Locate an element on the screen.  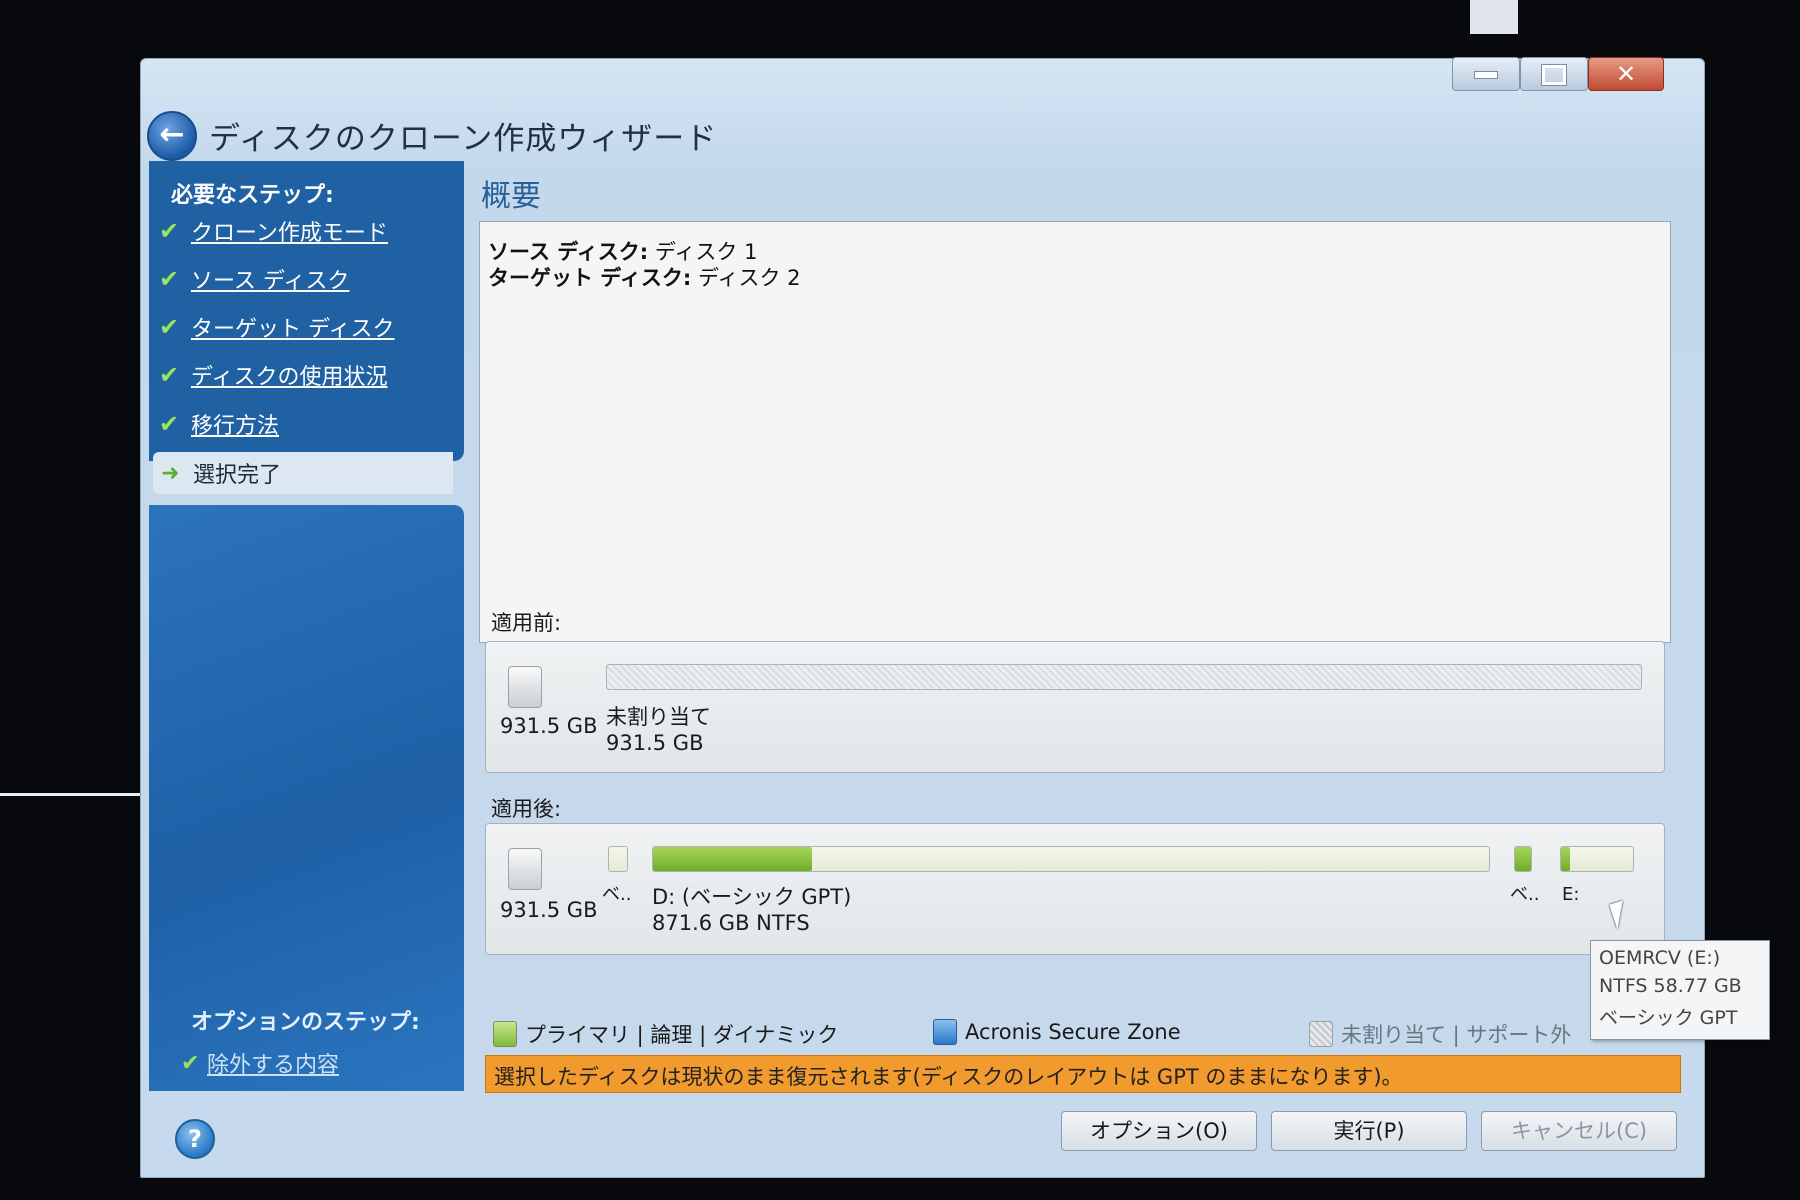
right-small-partition-bar is located at coordinates (1523, 859).